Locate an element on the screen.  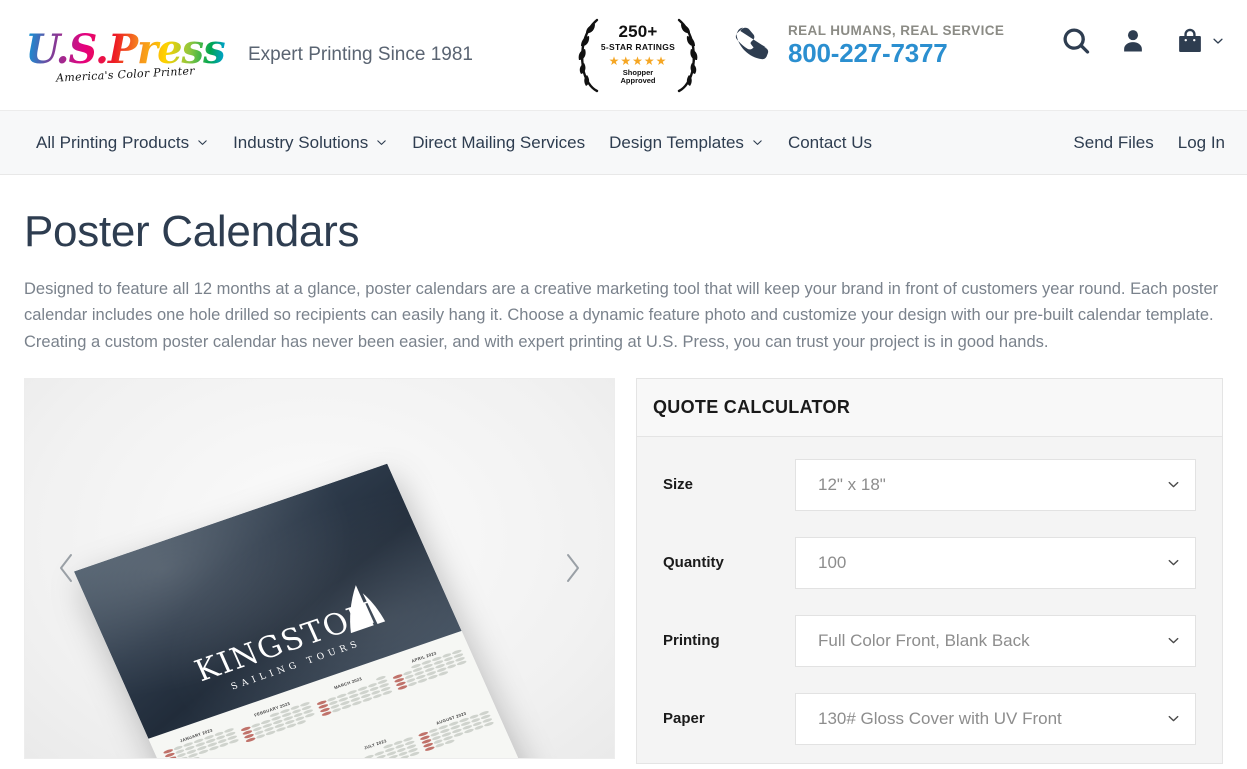
nav-label: Direct Mailing Services is located at coordinates (499, 142).